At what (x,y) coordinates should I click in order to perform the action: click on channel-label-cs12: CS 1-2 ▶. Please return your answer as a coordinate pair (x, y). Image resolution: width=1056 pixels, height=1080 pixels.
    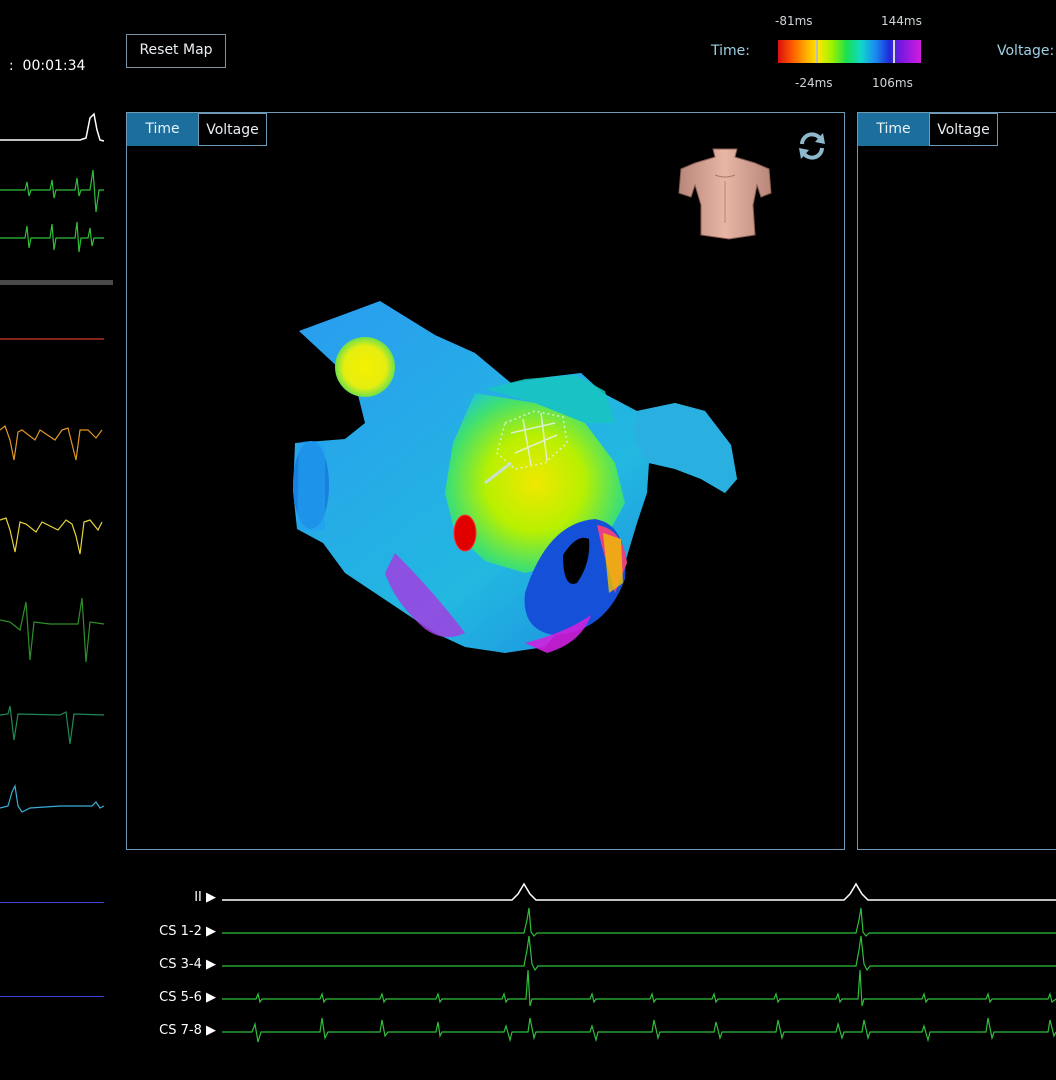
    Looking at the image, I should click on (187, 931).